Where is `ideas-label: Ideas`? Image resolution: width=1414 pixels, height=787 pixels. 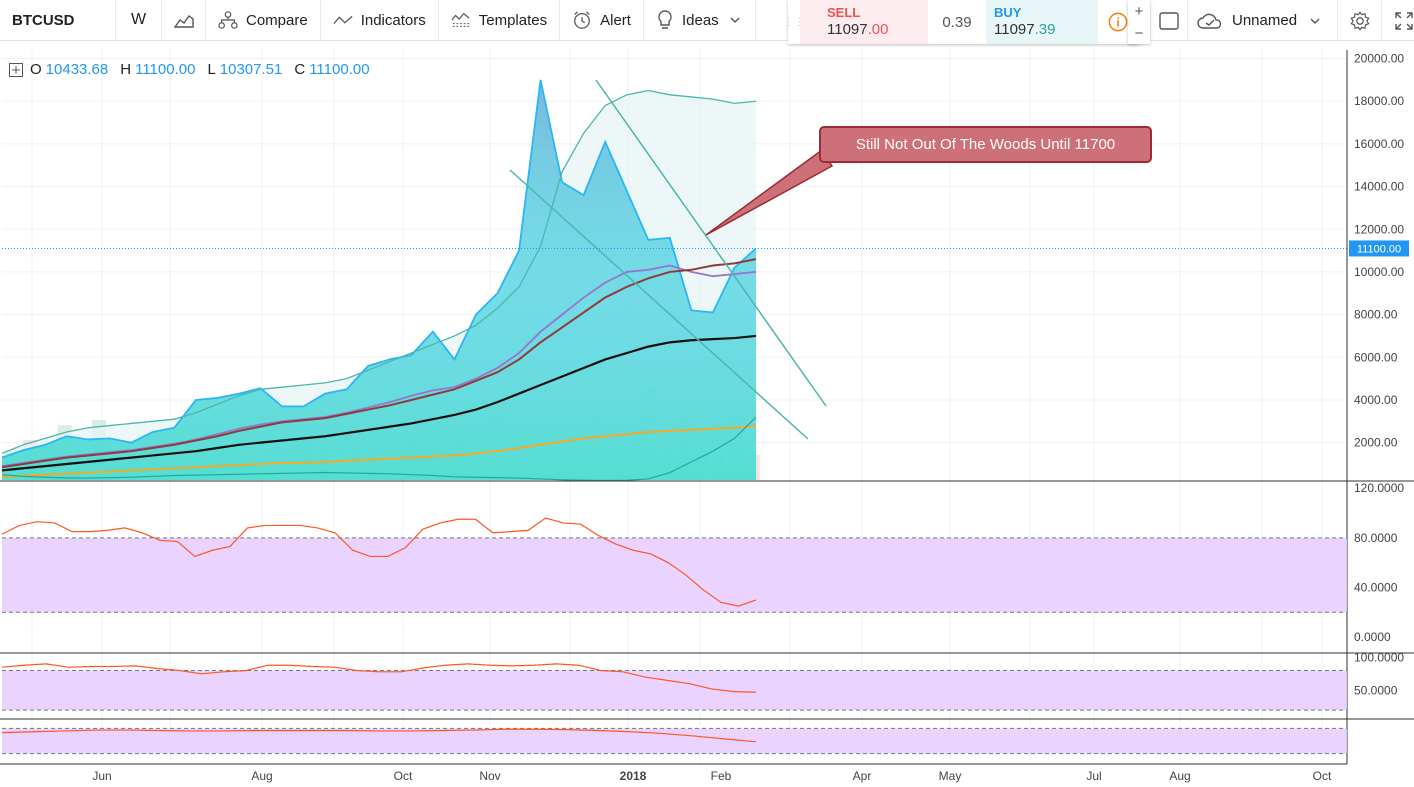
ideas-label: Ideas is located at coordinates (700, 20).